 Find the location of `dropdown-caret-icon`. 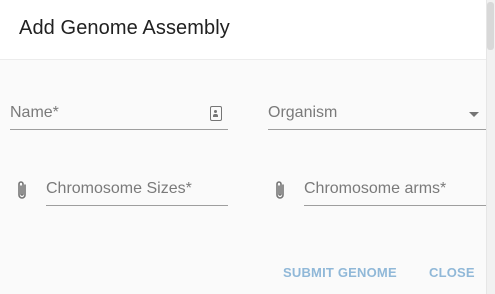

dropdown-caret-icon is located at coordinates (474, 114).